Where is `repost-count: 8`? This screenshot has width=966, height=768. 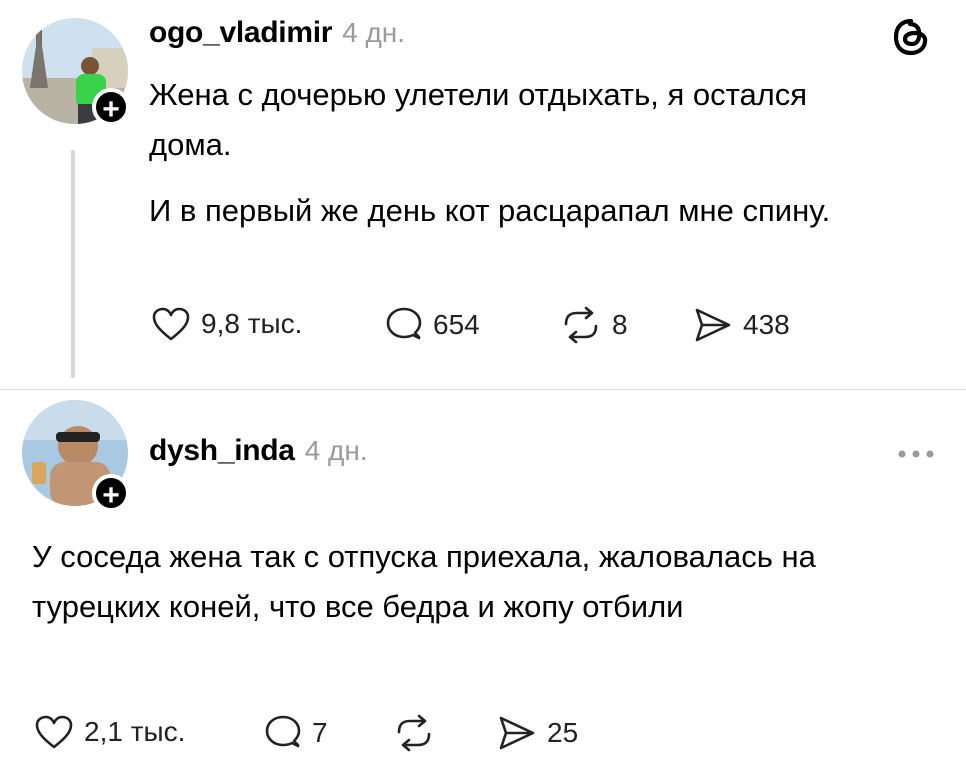
repost-count: 8 is located at coordinates (620, 324).